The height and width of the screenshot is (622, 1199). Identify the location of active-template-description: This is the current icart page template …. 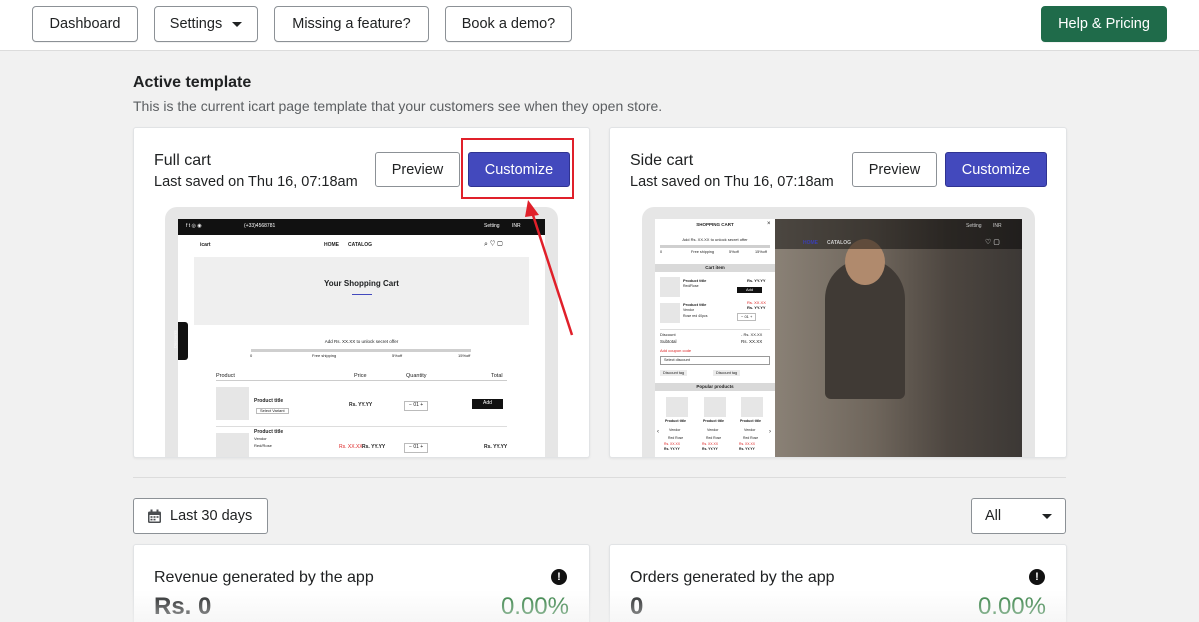
(398, 106).